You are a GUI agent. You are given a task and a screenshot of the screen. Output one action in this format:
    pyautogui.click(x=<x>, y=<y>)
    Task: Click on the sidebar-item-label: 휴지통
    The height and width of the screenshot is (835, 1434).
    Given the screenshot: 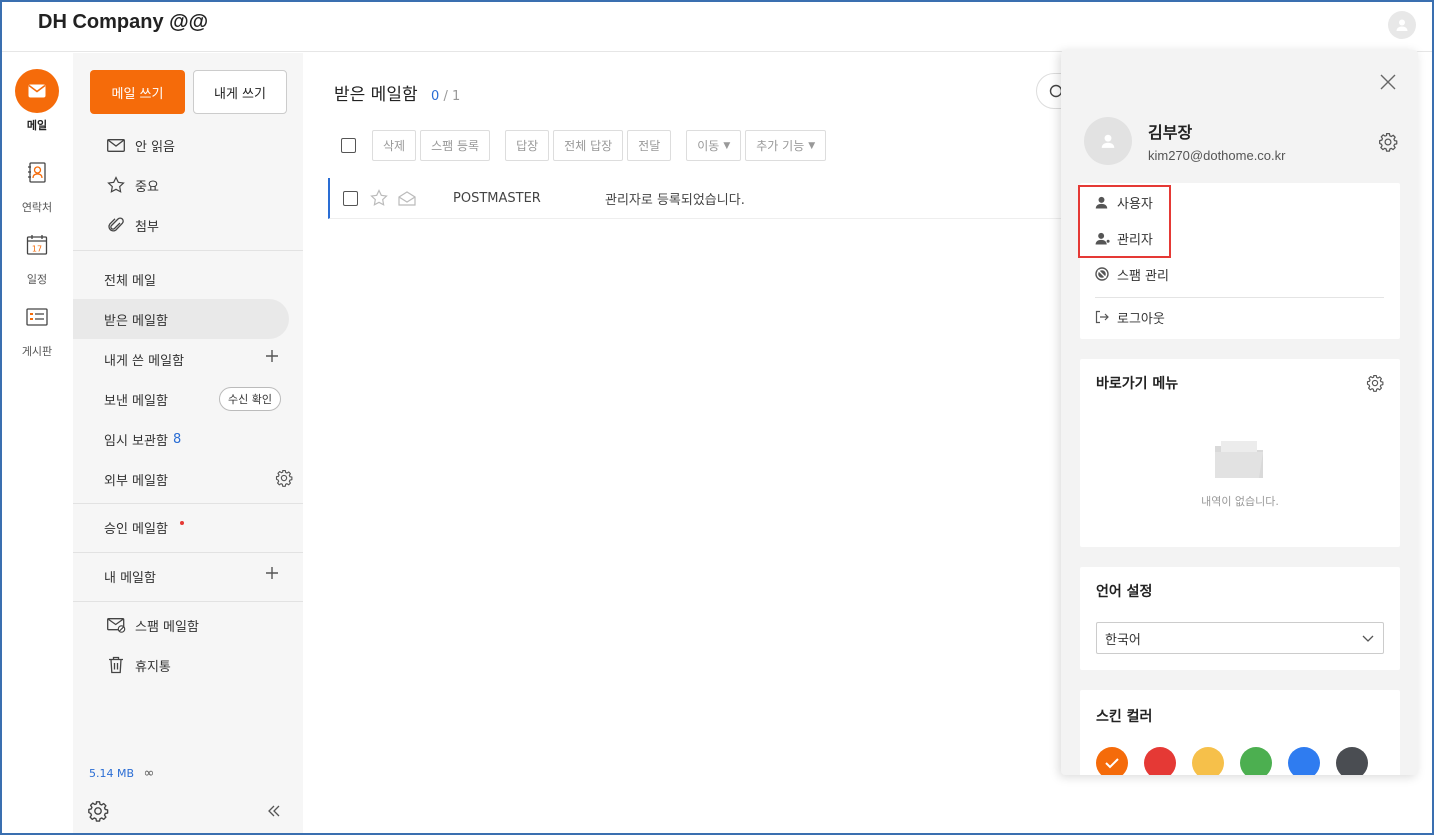 What is the action you would take?
    pyautogui.click(x=153, y=667)
    